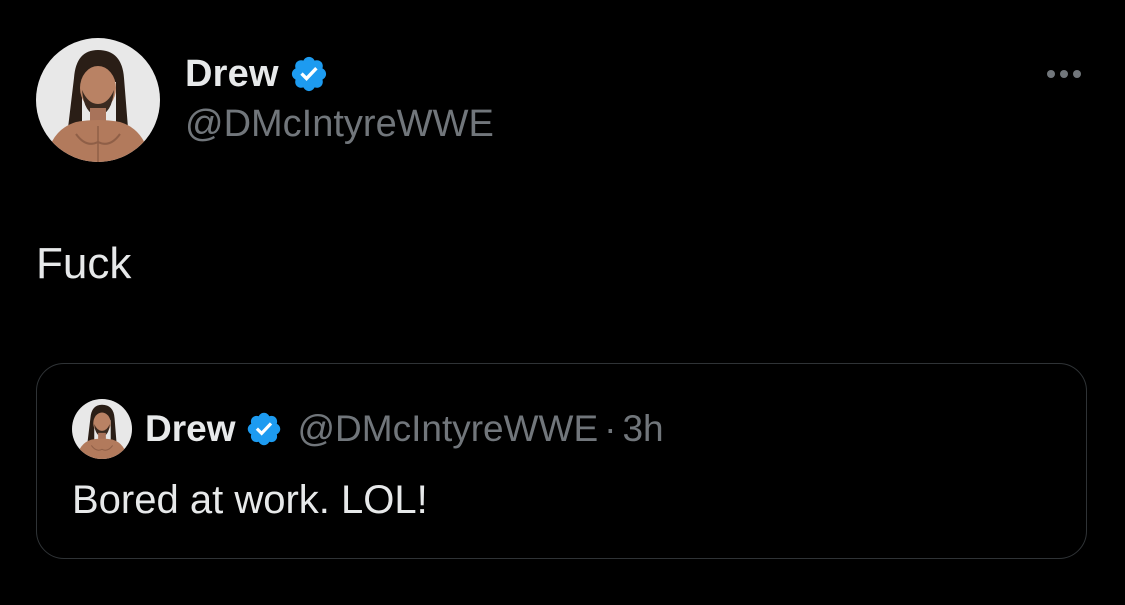 The height and width of the screenshot is (605, 1125). I want to click on quoted-tweet-header: Drew @DMcIntyreWWE · 3h, so click(404, 429).